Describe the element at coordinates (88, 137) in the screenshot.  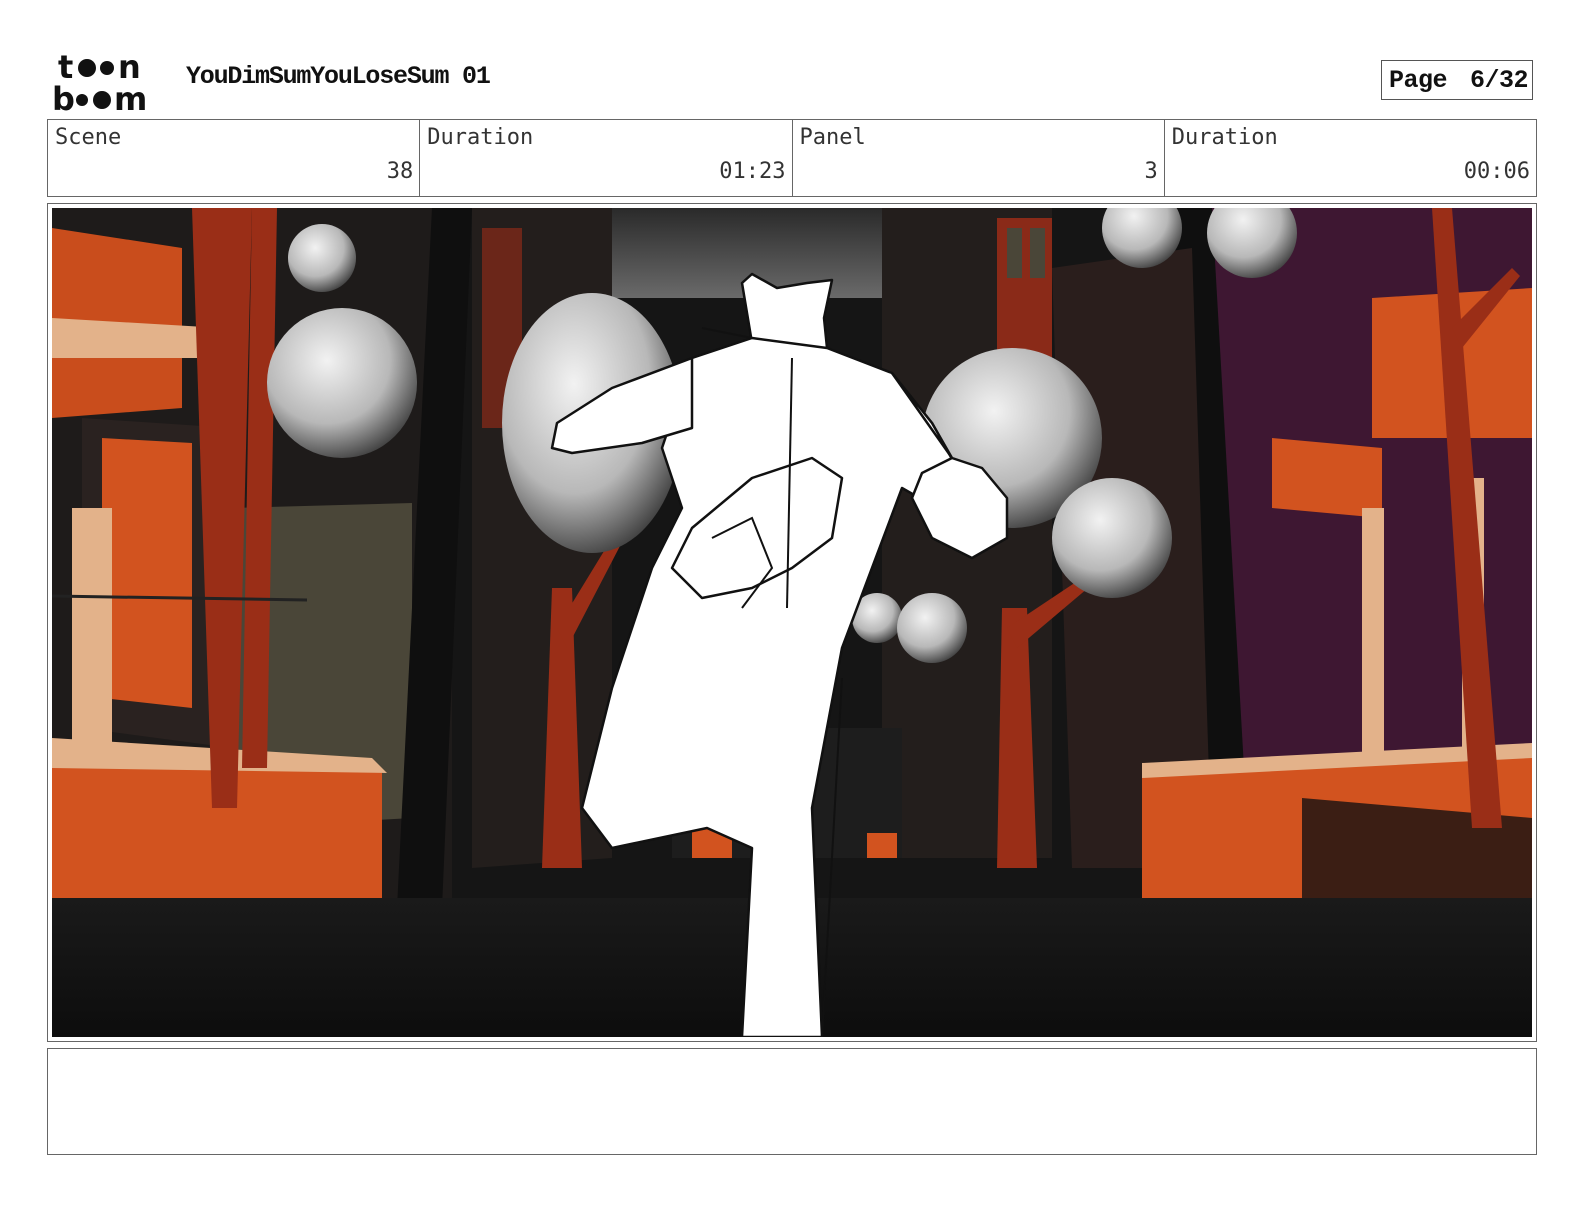
I see `scene-label: Scene` at that location.